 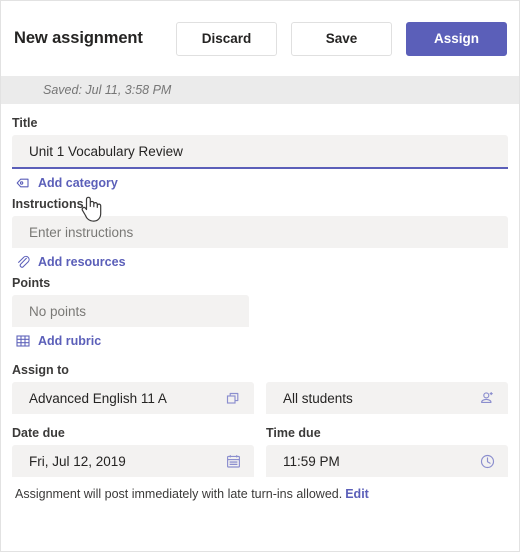 What do you see at coordinates (456, 38) in the screenshot?
I see `assign-button: Assign` at bounding box center [456, 38].